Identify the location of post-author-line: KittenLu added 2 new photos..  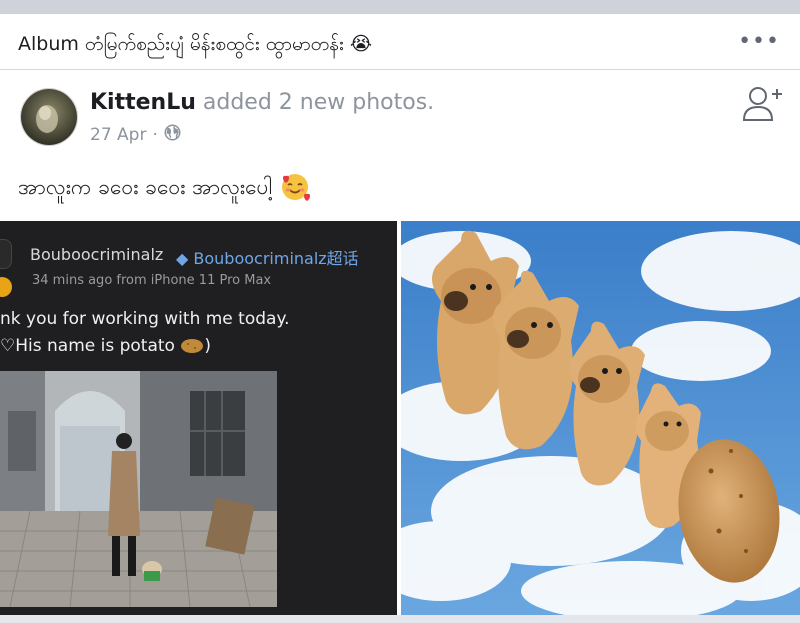
(262, 102).